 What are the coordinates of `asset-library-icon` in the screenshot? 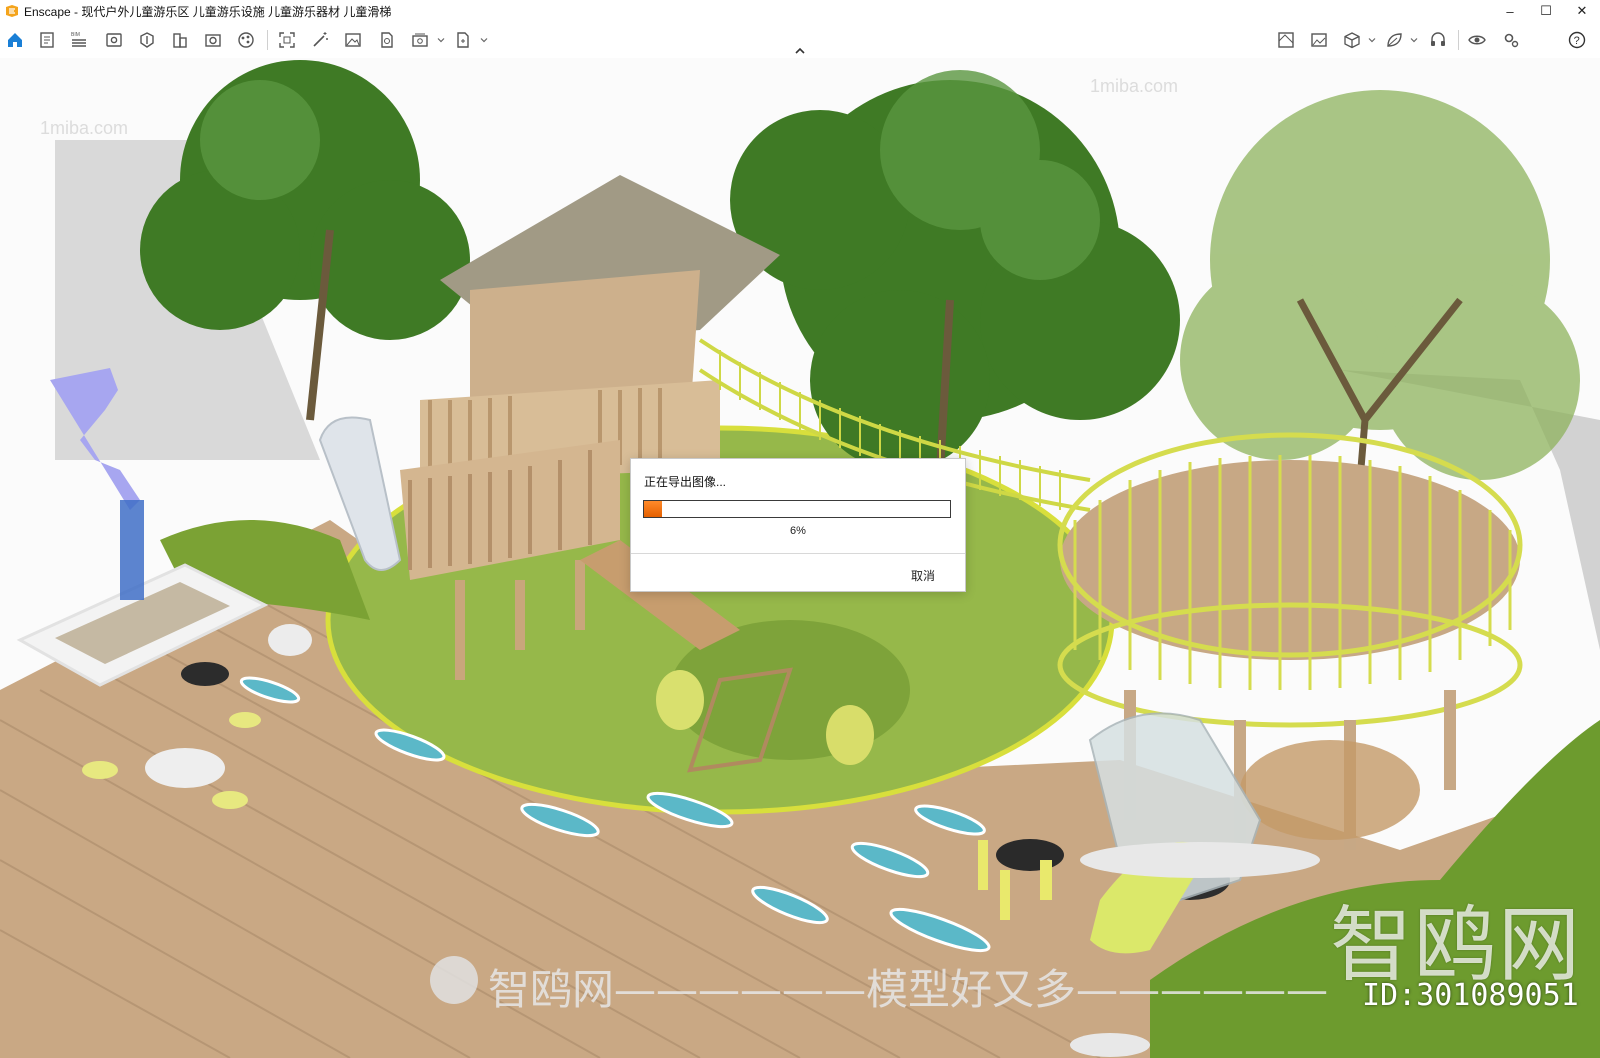 It's located at (147, 40).